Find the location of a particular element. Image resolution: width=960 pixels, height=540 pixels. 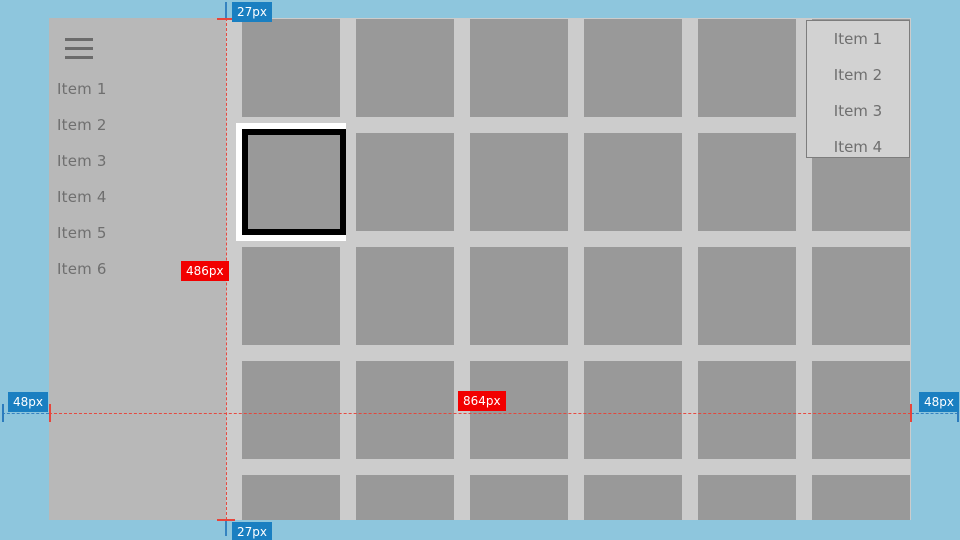

menu-item-3: Item 3 is located at coordinates (858, 111).